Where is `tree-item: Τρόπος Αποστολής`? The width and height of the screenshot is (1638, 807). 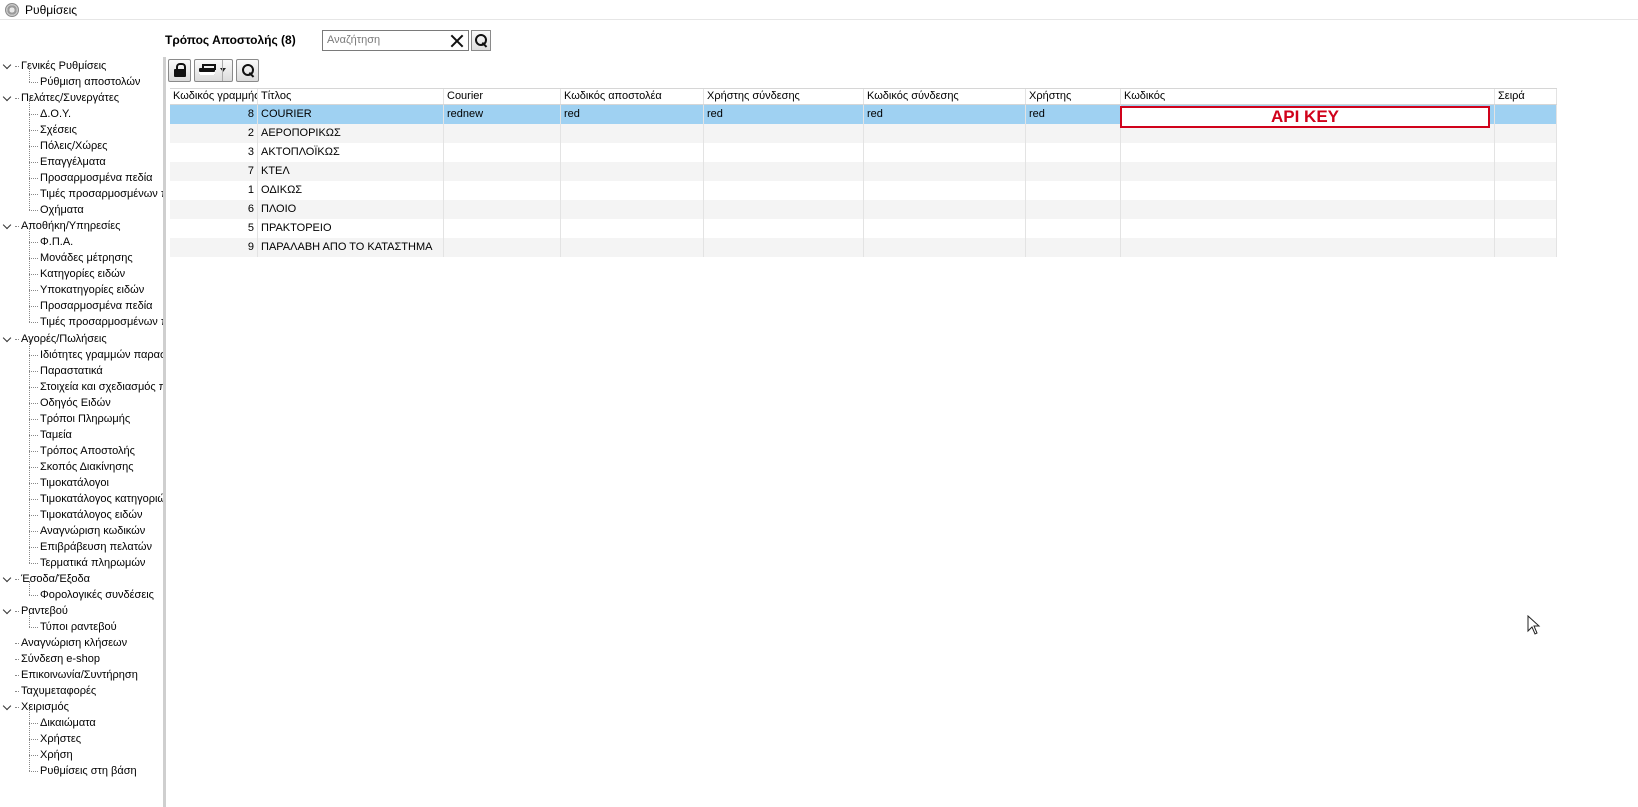 tree-item: Τρόπος Αποστολής is located at coordinates (81, 451).